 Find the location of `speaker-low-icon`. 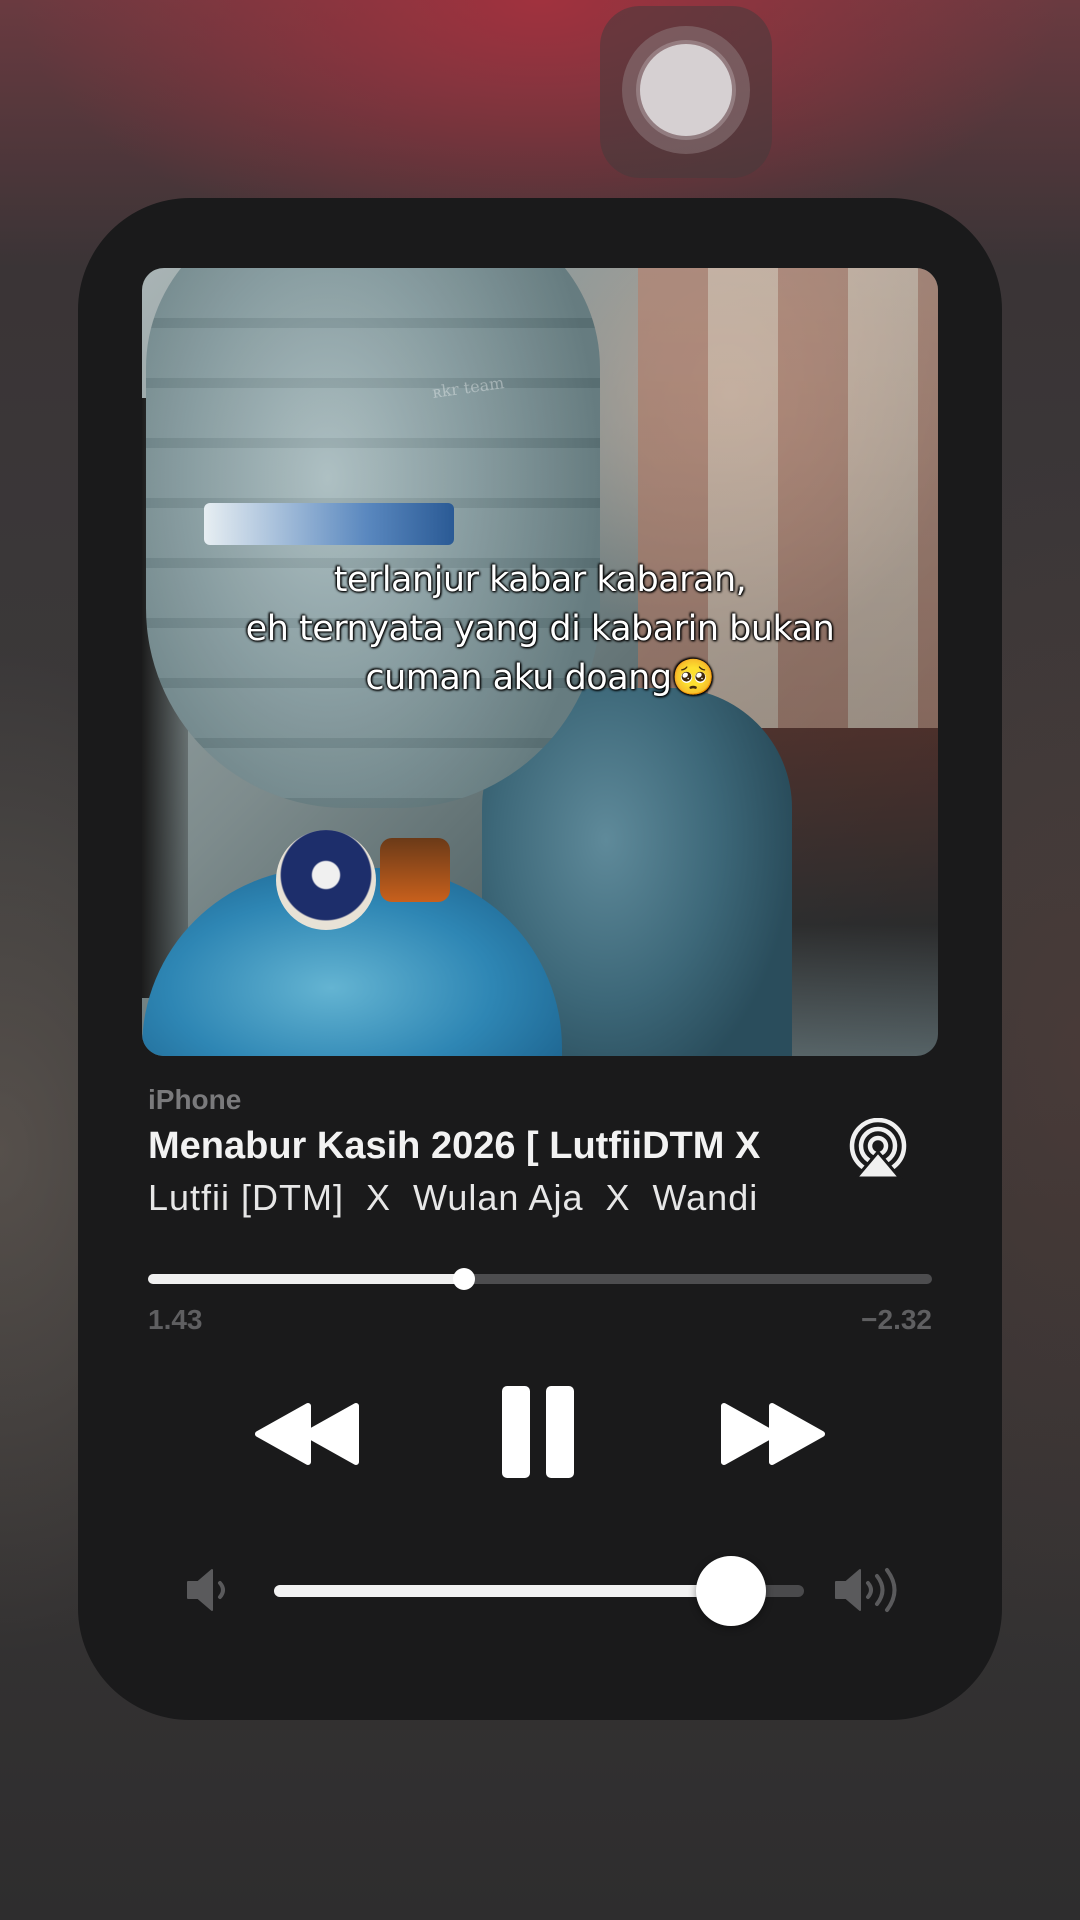

speaker-low-icon is located at coordinates (206, 1590).